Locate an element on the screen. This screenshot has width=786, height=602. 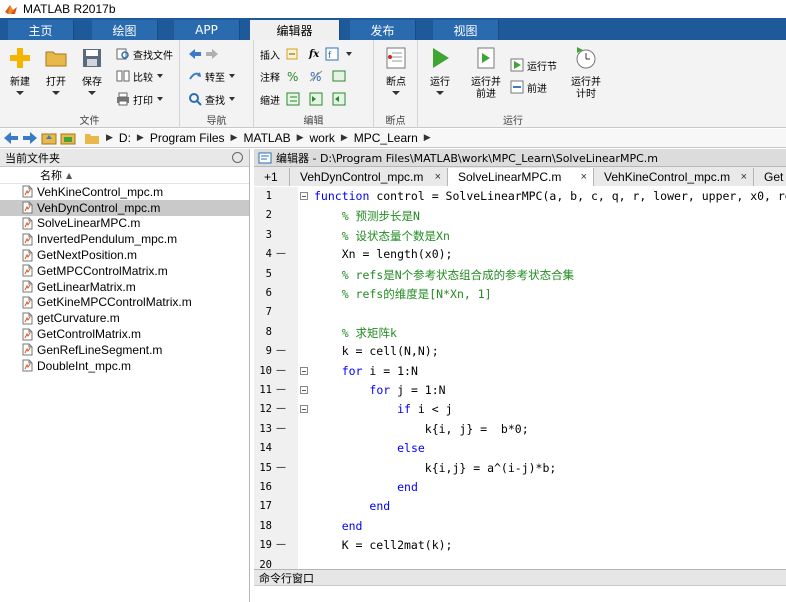
decrease-indent-icon is located at coordinates (339, 99).